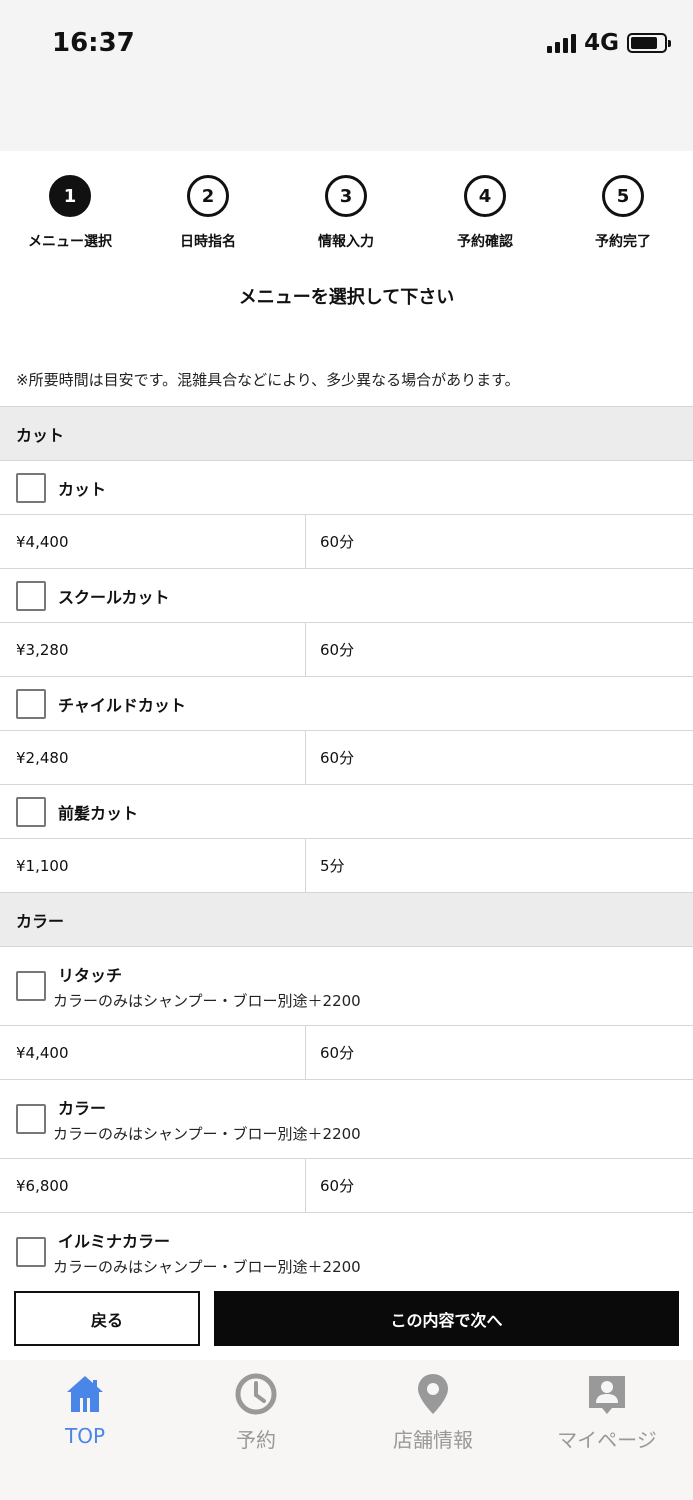  I want to click on tab-reservation: 予約, so click(256, 1412).